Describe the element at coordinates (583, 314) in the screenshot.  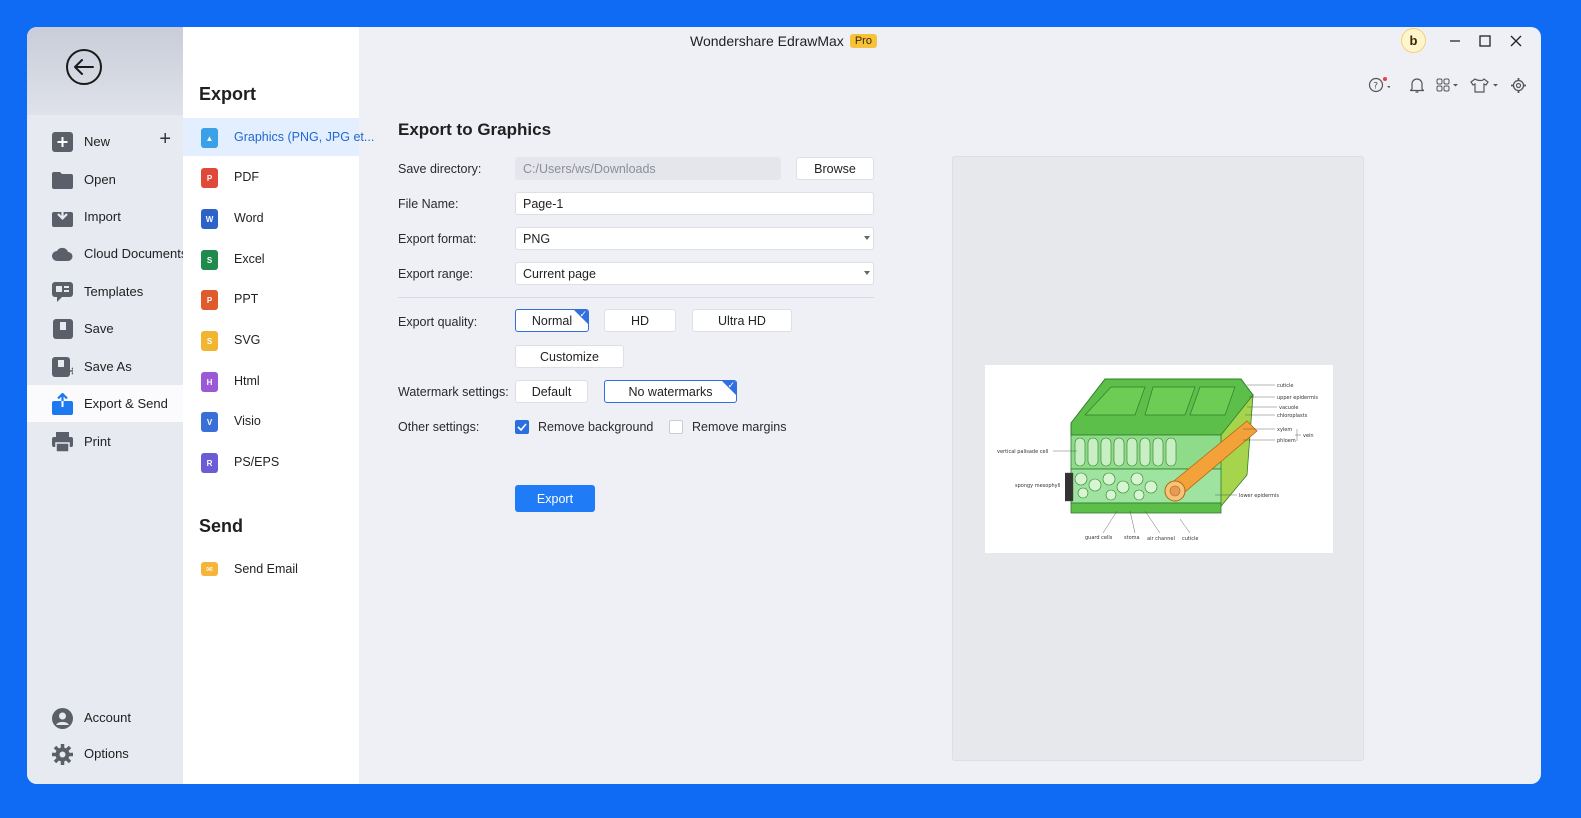
I see `check-icon: ✓` at that location.